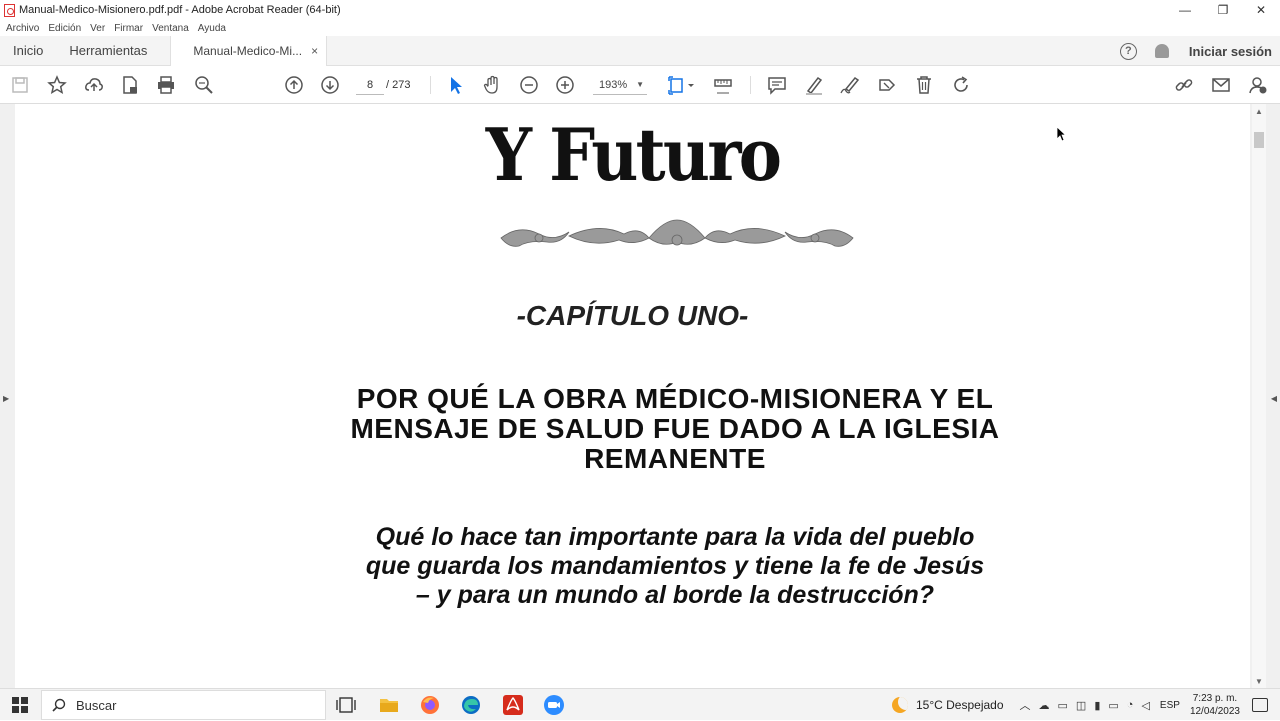 The image size is (1280, 721). I want to click on account-add-icon, so click(1258, 85).